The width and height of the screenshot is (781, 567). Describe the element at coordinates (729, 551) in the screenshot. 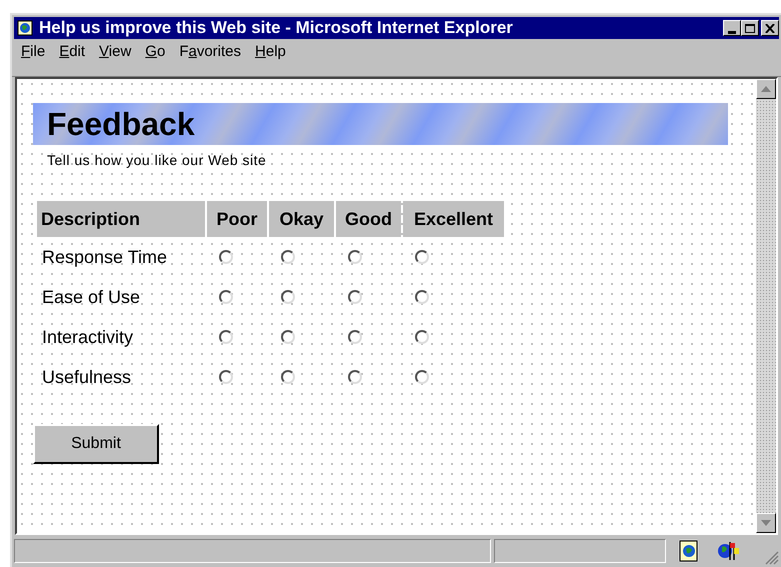

I see `globe-flag-icon` at that location.